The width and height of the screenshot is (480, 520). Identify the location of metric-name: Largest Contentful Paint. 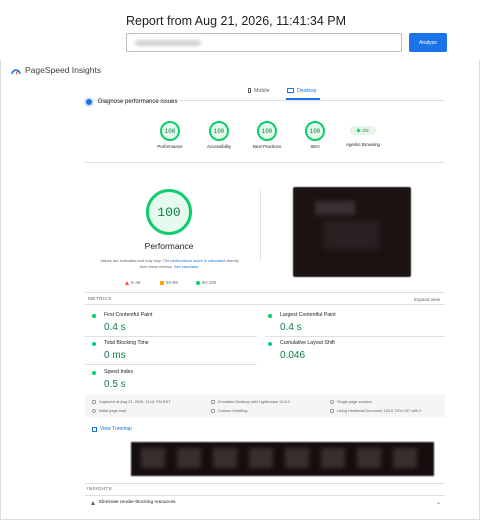
(308, 315).